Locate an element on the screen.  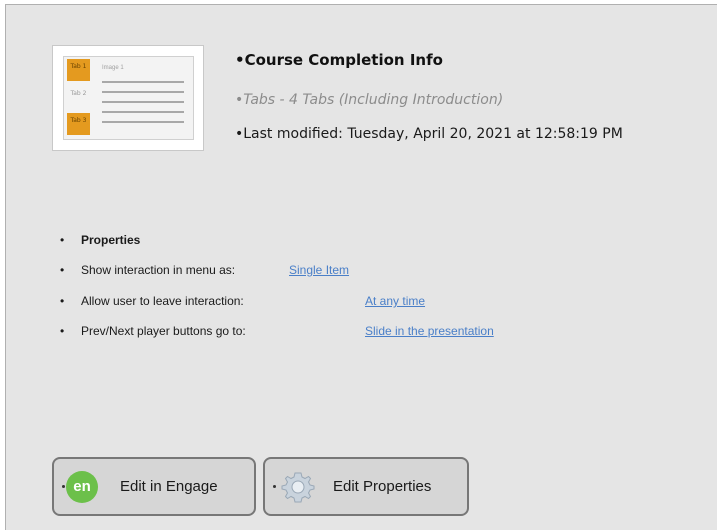
edit-in-engage-label: Edit in Engage is located at coordinates (169, 486).